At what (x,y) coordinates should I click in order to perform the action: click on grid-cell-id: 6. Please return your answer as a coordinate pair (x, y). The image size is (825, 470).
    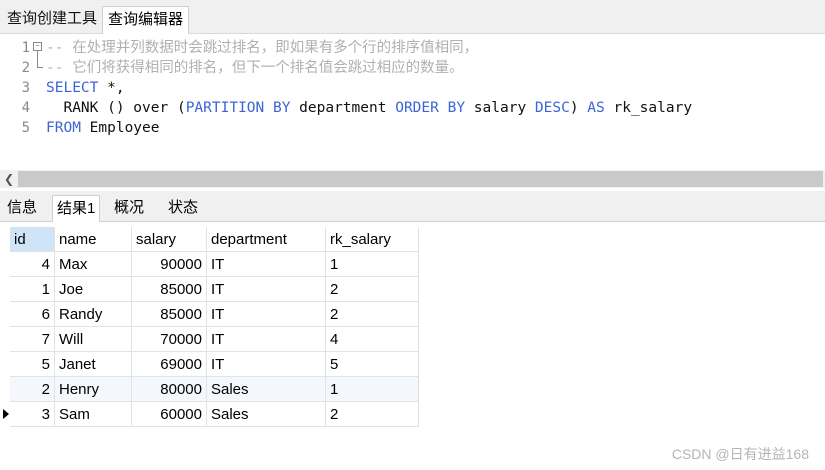
    Looking at the image, I should click on (32, 314).